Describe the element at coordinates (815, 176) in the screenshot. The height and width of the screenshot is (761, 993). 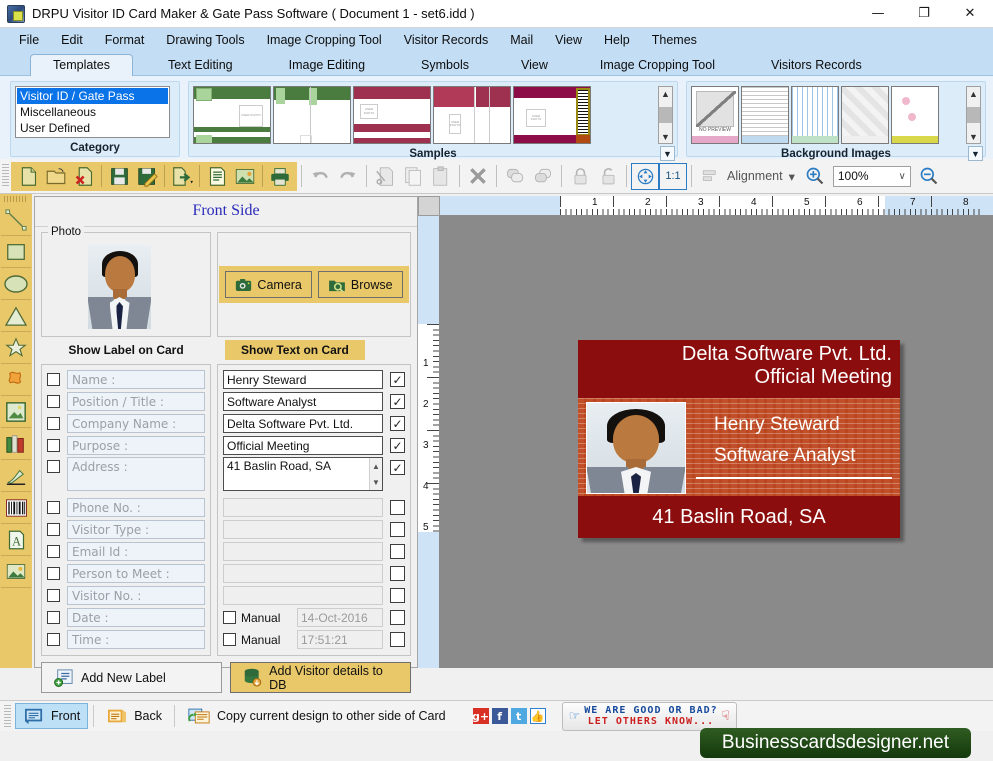
I see `zoom-in-icon` at that location.